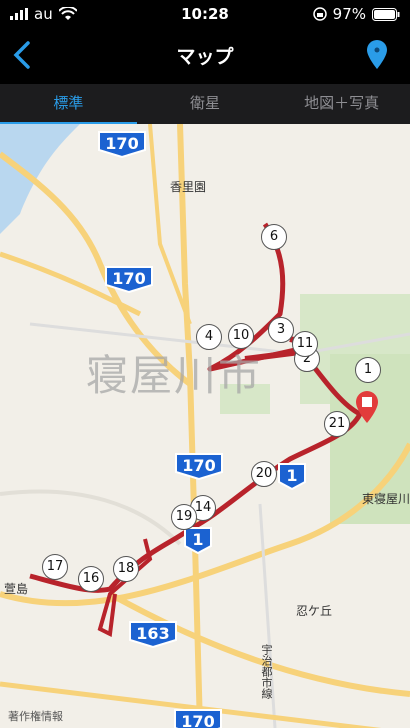 This screenshot has width=410, height=728. Describe the element at coordinates (241, 336) in the screenshot. I see `lap-marker: 10` at that location.